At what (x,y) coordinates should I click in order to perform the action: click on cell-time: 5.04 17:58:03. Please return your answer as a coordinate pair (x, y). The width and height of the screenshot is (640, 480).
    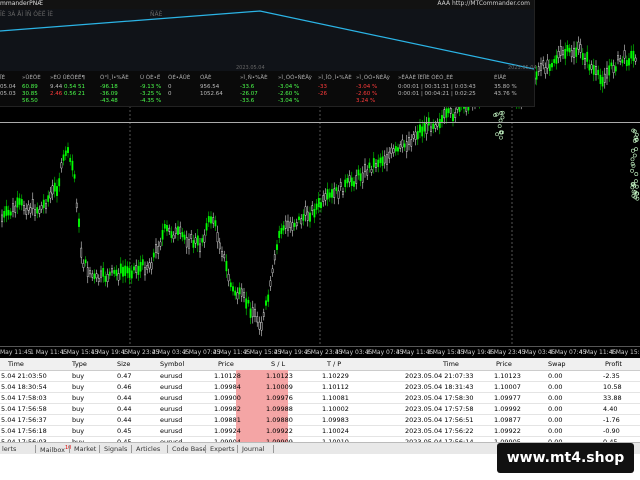
    Looking at the image, I should click on (24, 398).